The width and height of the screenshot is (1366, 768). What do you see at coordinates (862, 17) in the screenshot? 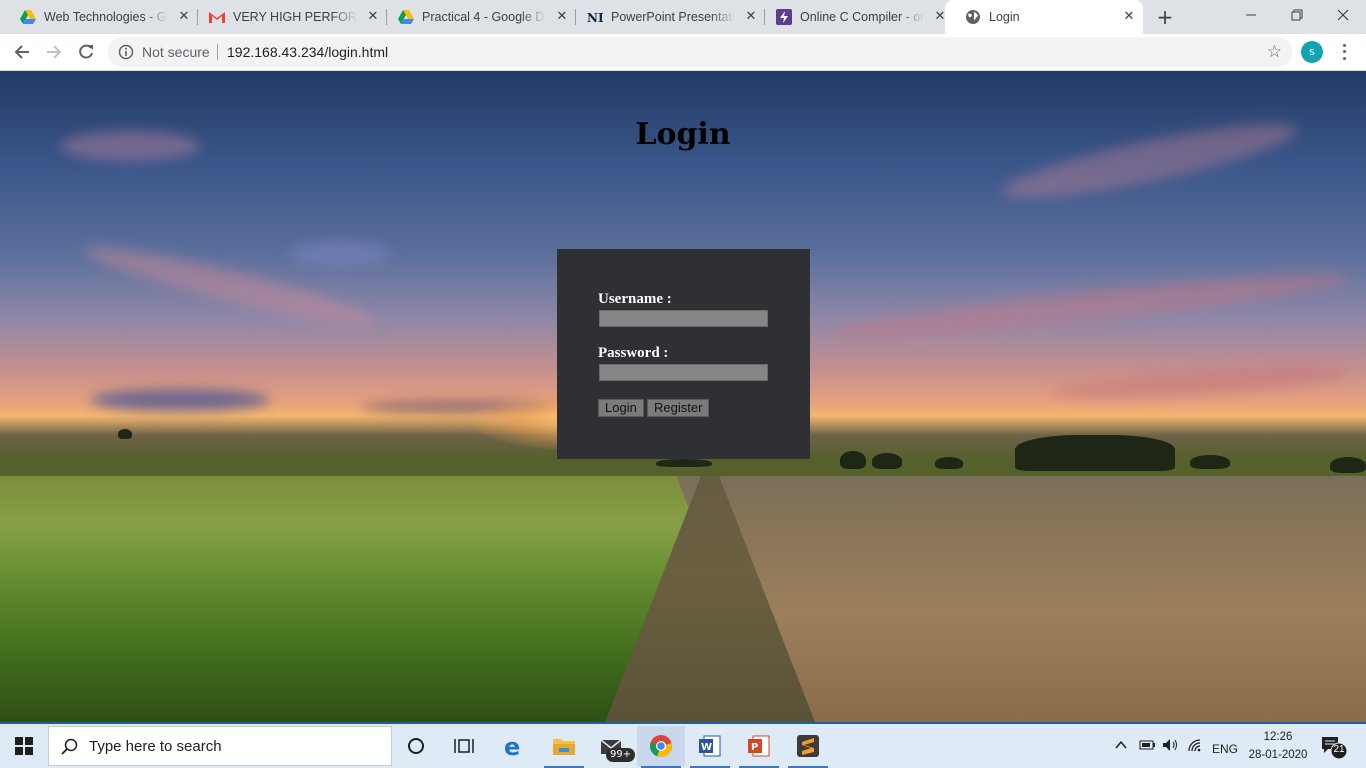
I see `tab-title: Online C Compiler - onl` at bounding box center [862, 17].